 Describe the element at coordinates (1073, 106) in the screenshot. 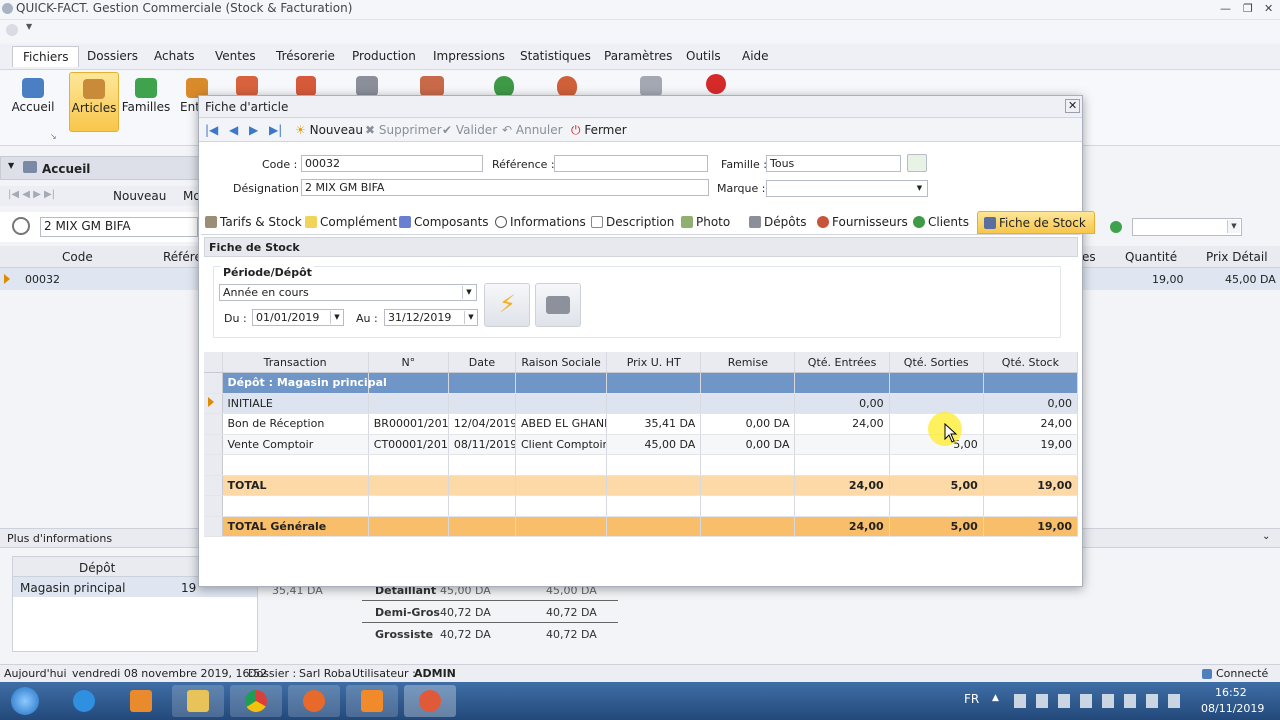

I see `dialog-close-icon: ✕` at that location.